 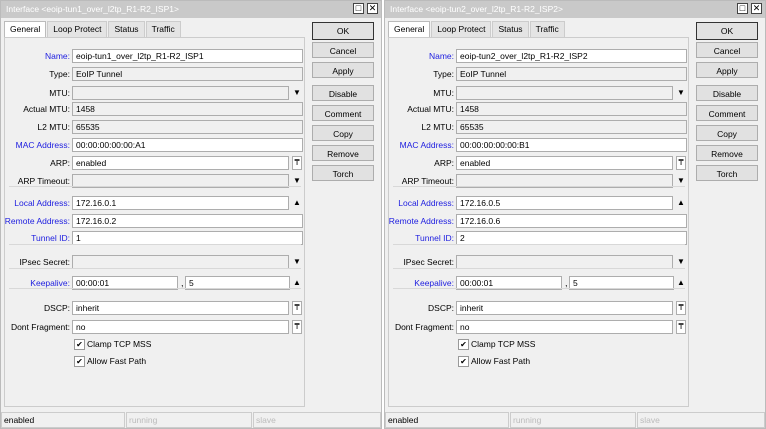 I want to click on keepalive-comma: ,, so click(x=182, y=283).